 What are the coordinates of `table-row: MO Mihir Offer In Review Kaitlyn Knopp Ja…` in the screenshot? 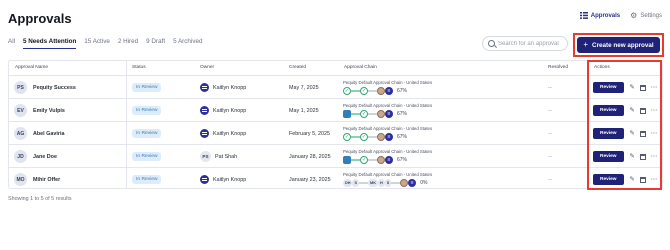 It's located at (335, 178).